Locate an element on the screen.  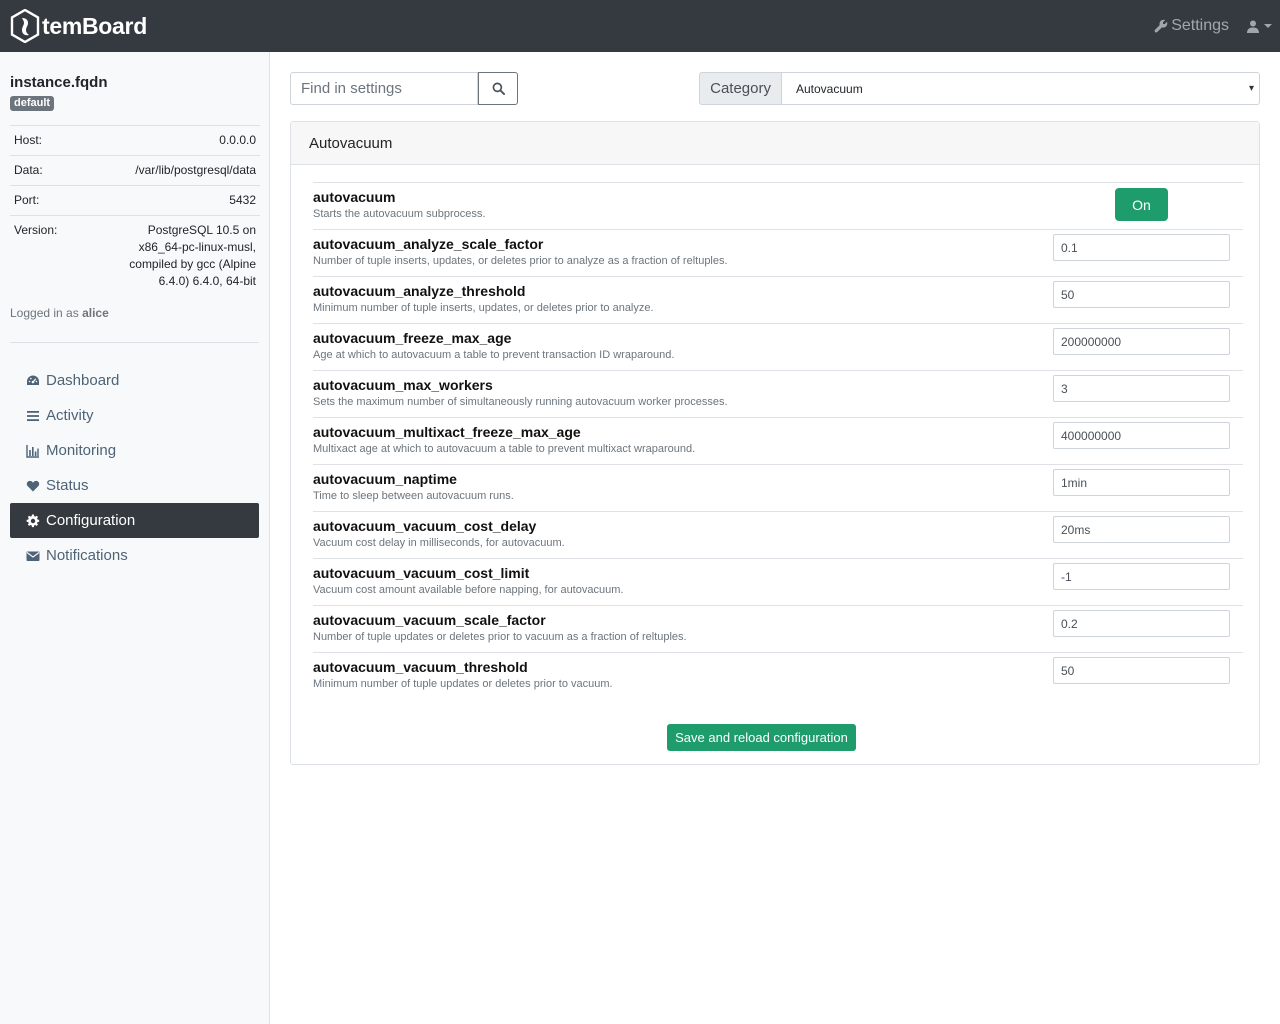
info-row-data: Data: /var/lib/postgresql/data is located at coordinates (135, 170).